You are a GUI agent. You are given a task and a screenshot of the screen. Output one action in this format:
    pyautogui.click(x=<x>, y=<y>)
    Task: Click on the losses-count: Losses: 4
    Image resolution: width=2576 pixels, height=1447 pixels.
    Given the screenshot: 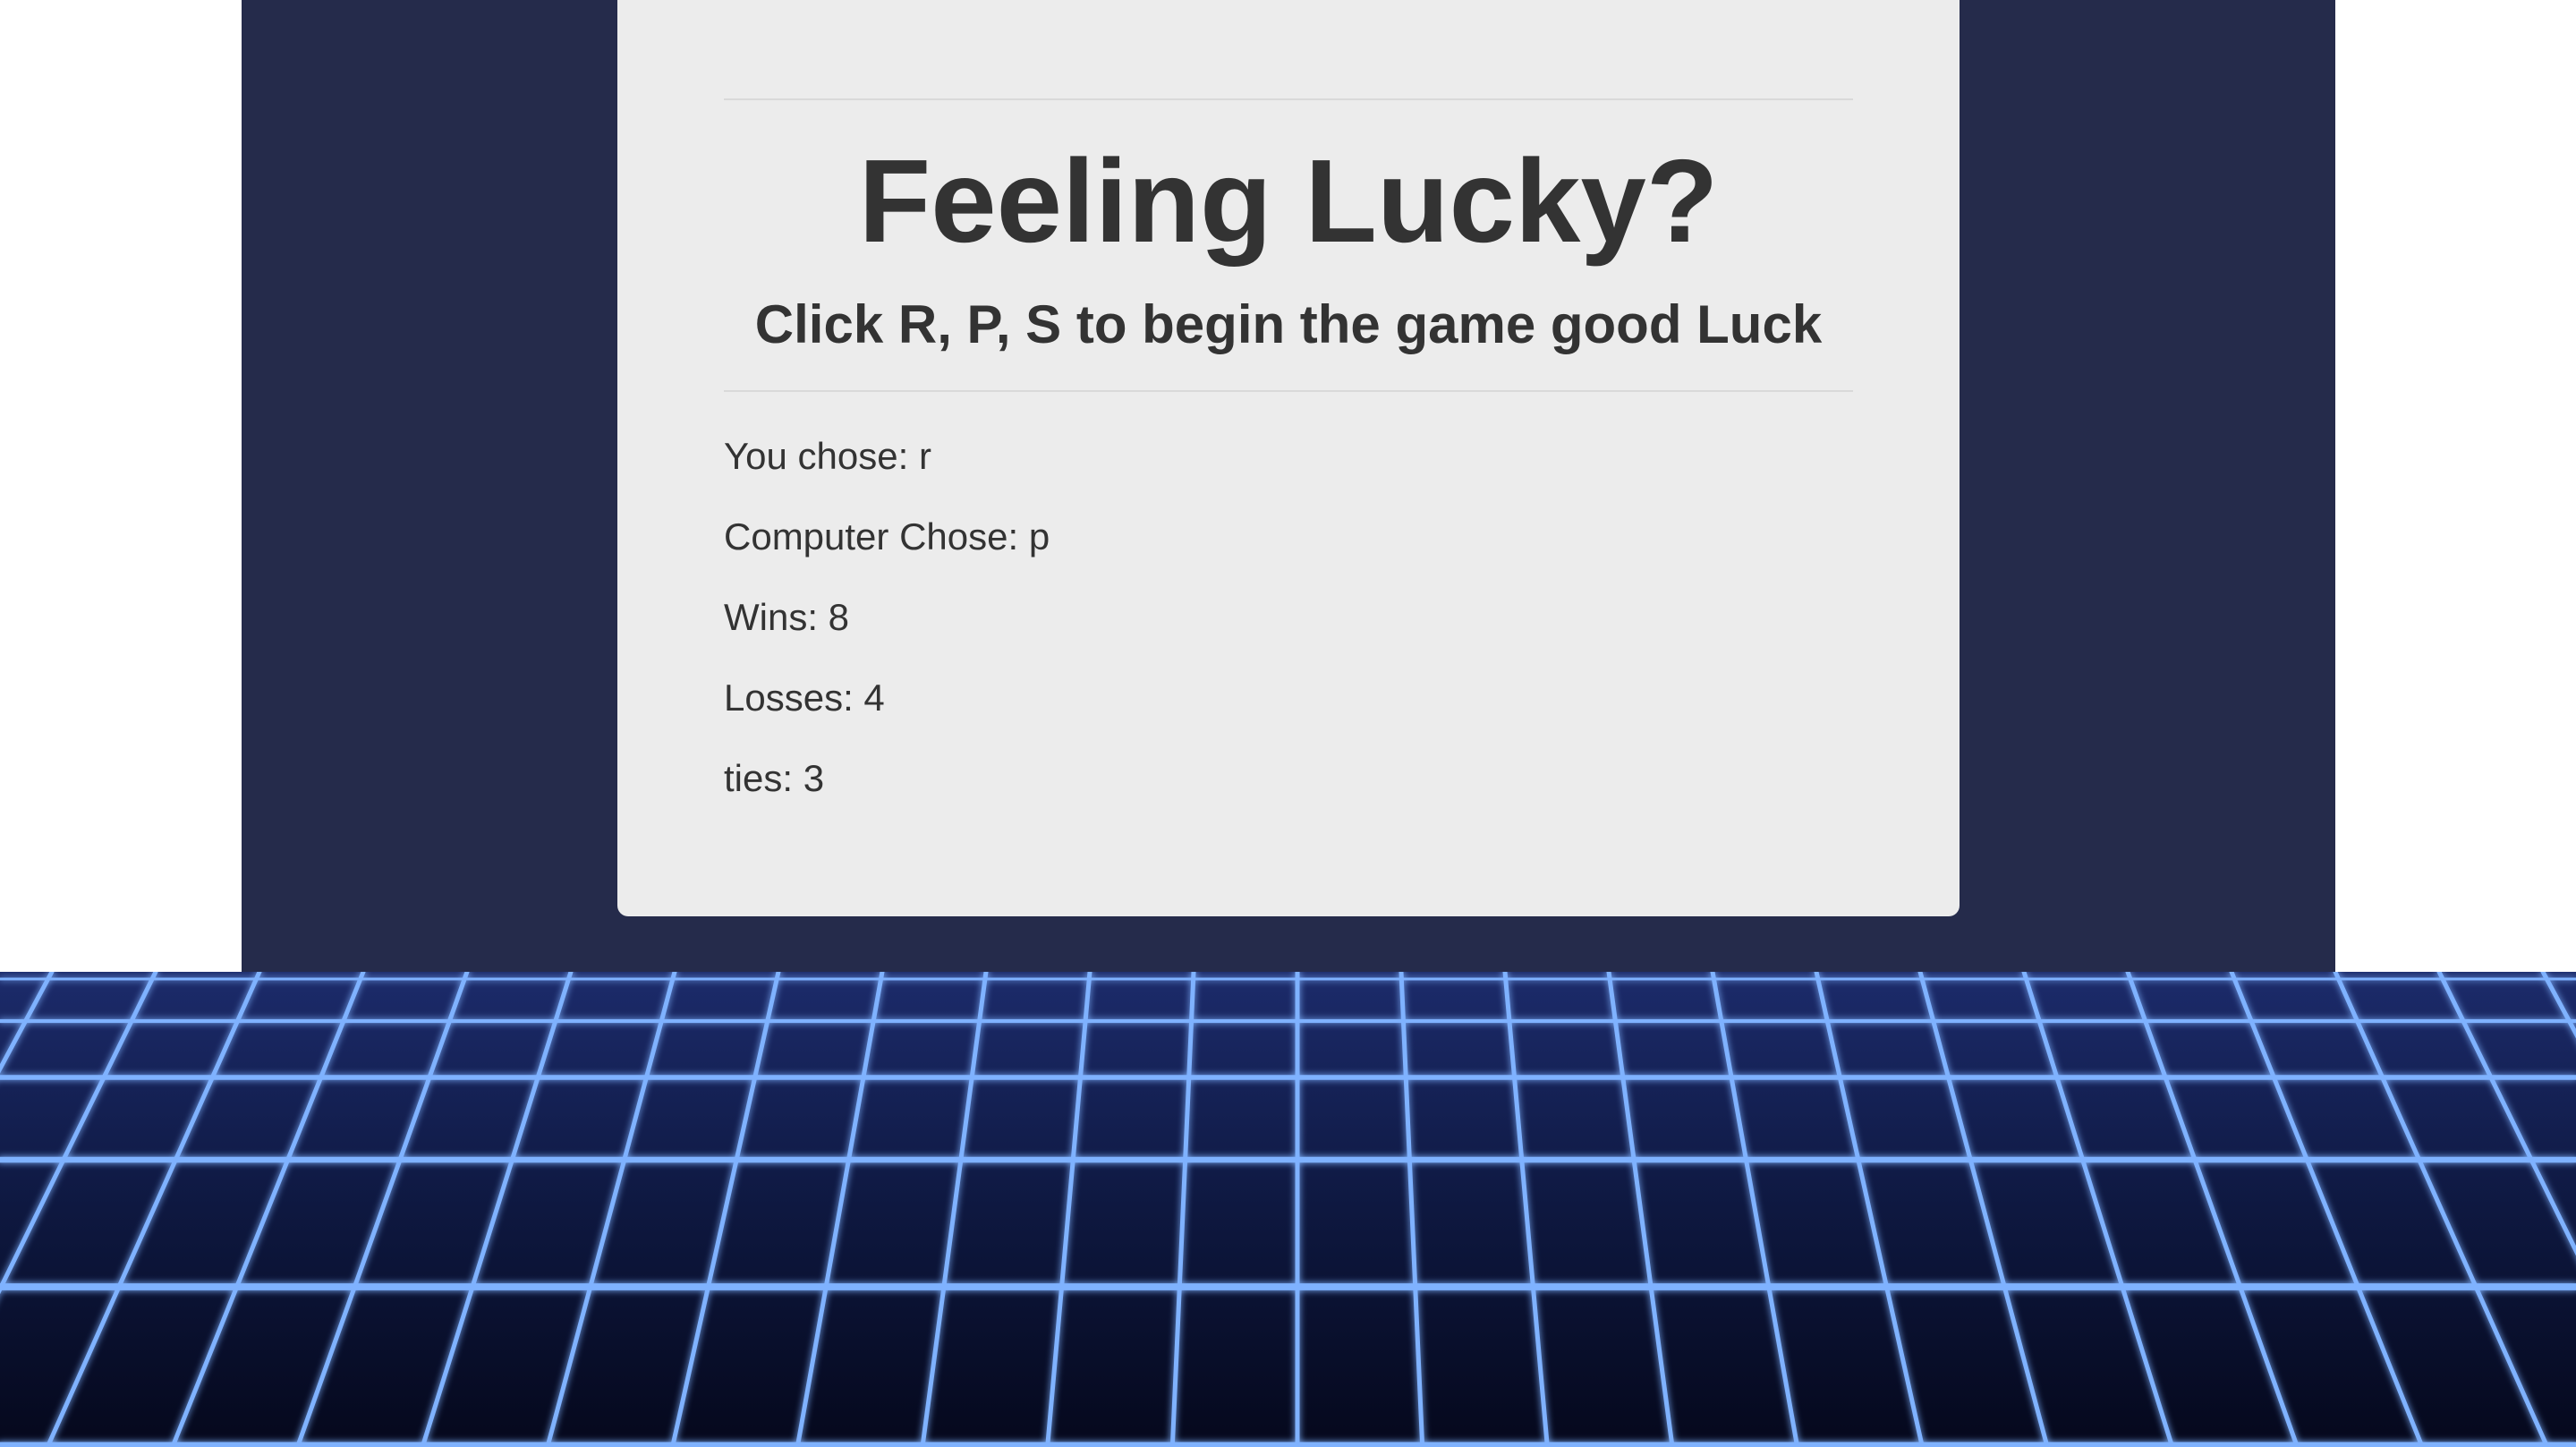 What is the action you would take?
    pyautogui.click(x=804, y=698)
    